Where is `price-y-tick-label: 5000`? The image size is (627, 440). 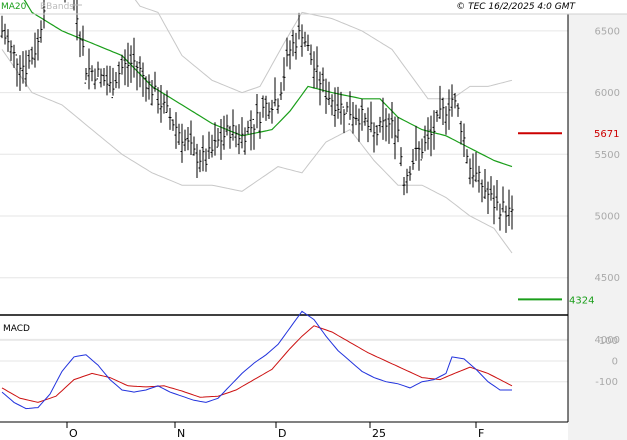
price-y-tick-label: 5000 is located at coordinates (607, 217).